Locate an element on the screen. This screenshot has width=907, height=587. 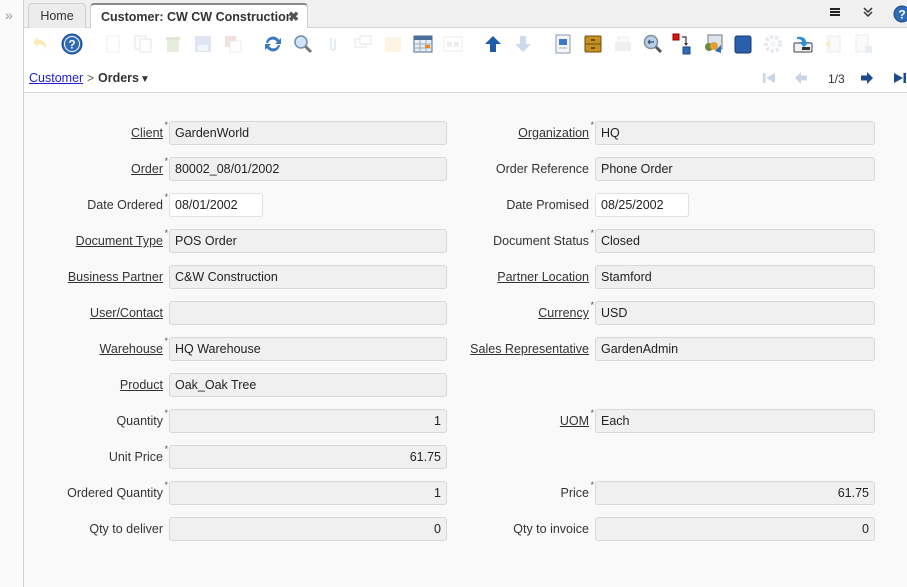
breadcrumb-customer-link: Customer is located at coordinates (56, 78).